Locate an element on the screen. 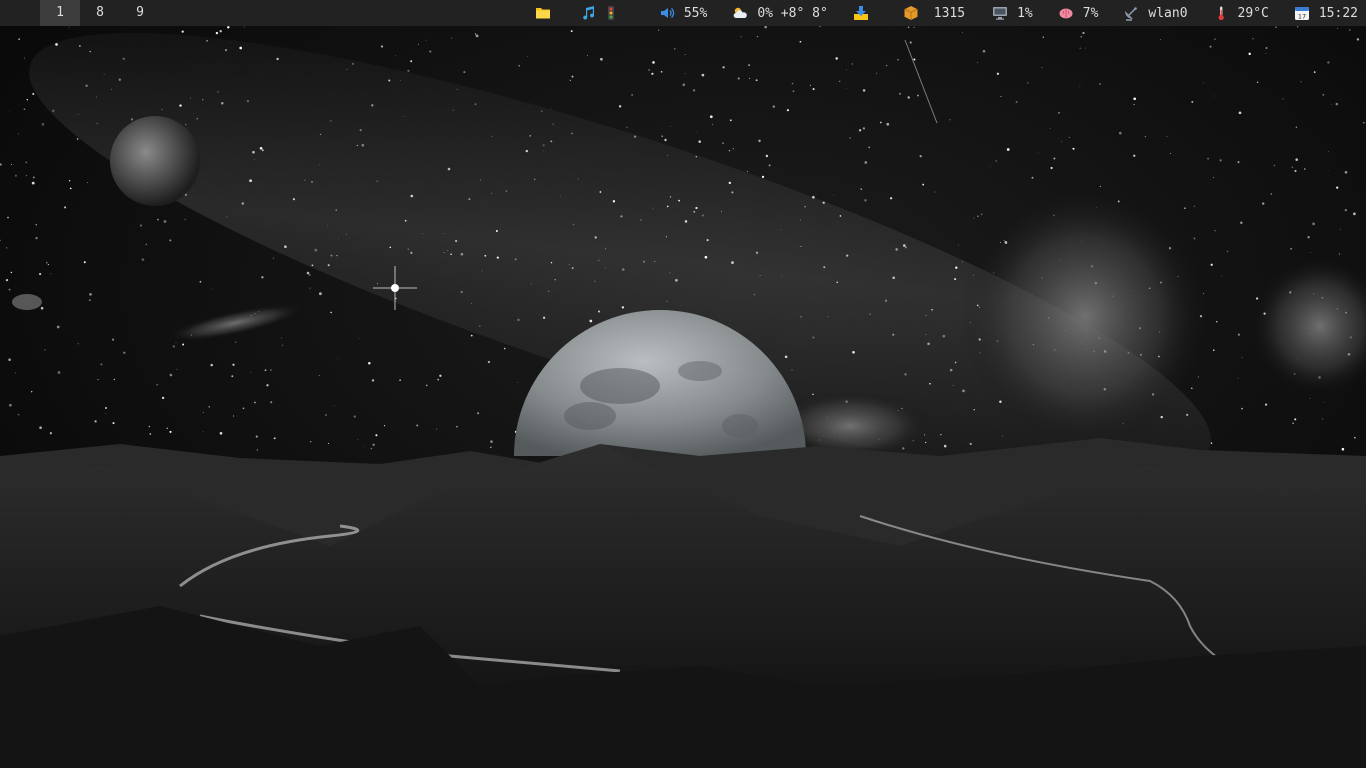  partly-cloudy-icon is located at coordinates (740, 13).